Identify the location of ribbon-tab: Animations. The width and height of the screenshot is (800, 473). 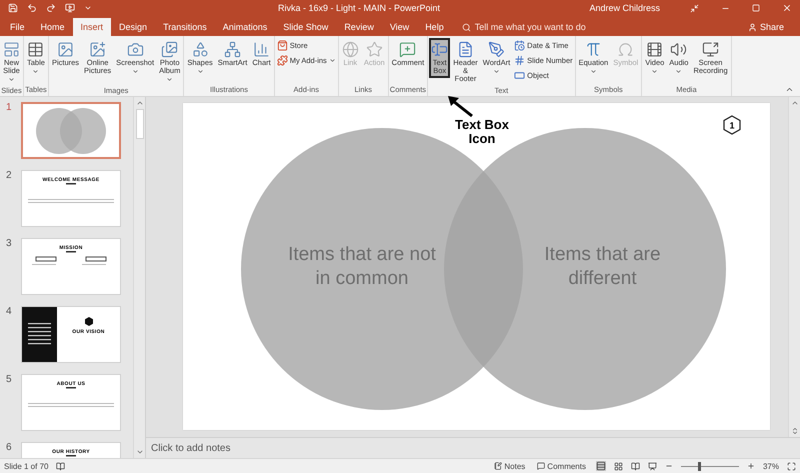
(245, 27).